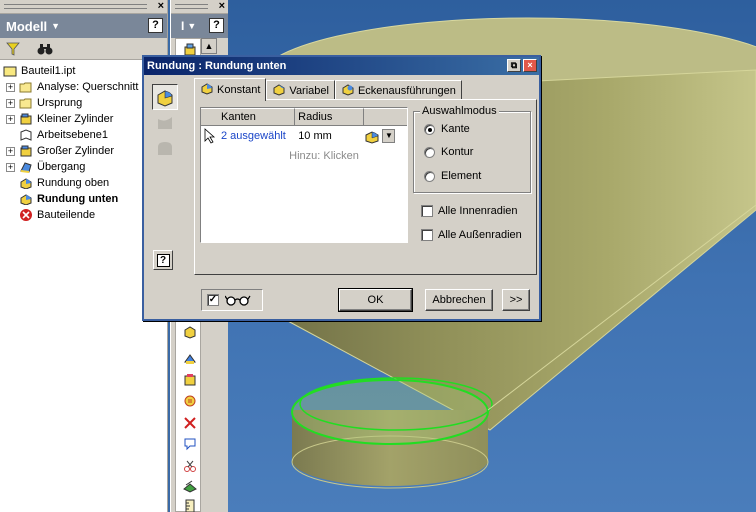 The width and height of the screenshot is (756, 512). I want to click on radio-feature: Element, so click(452, 176).